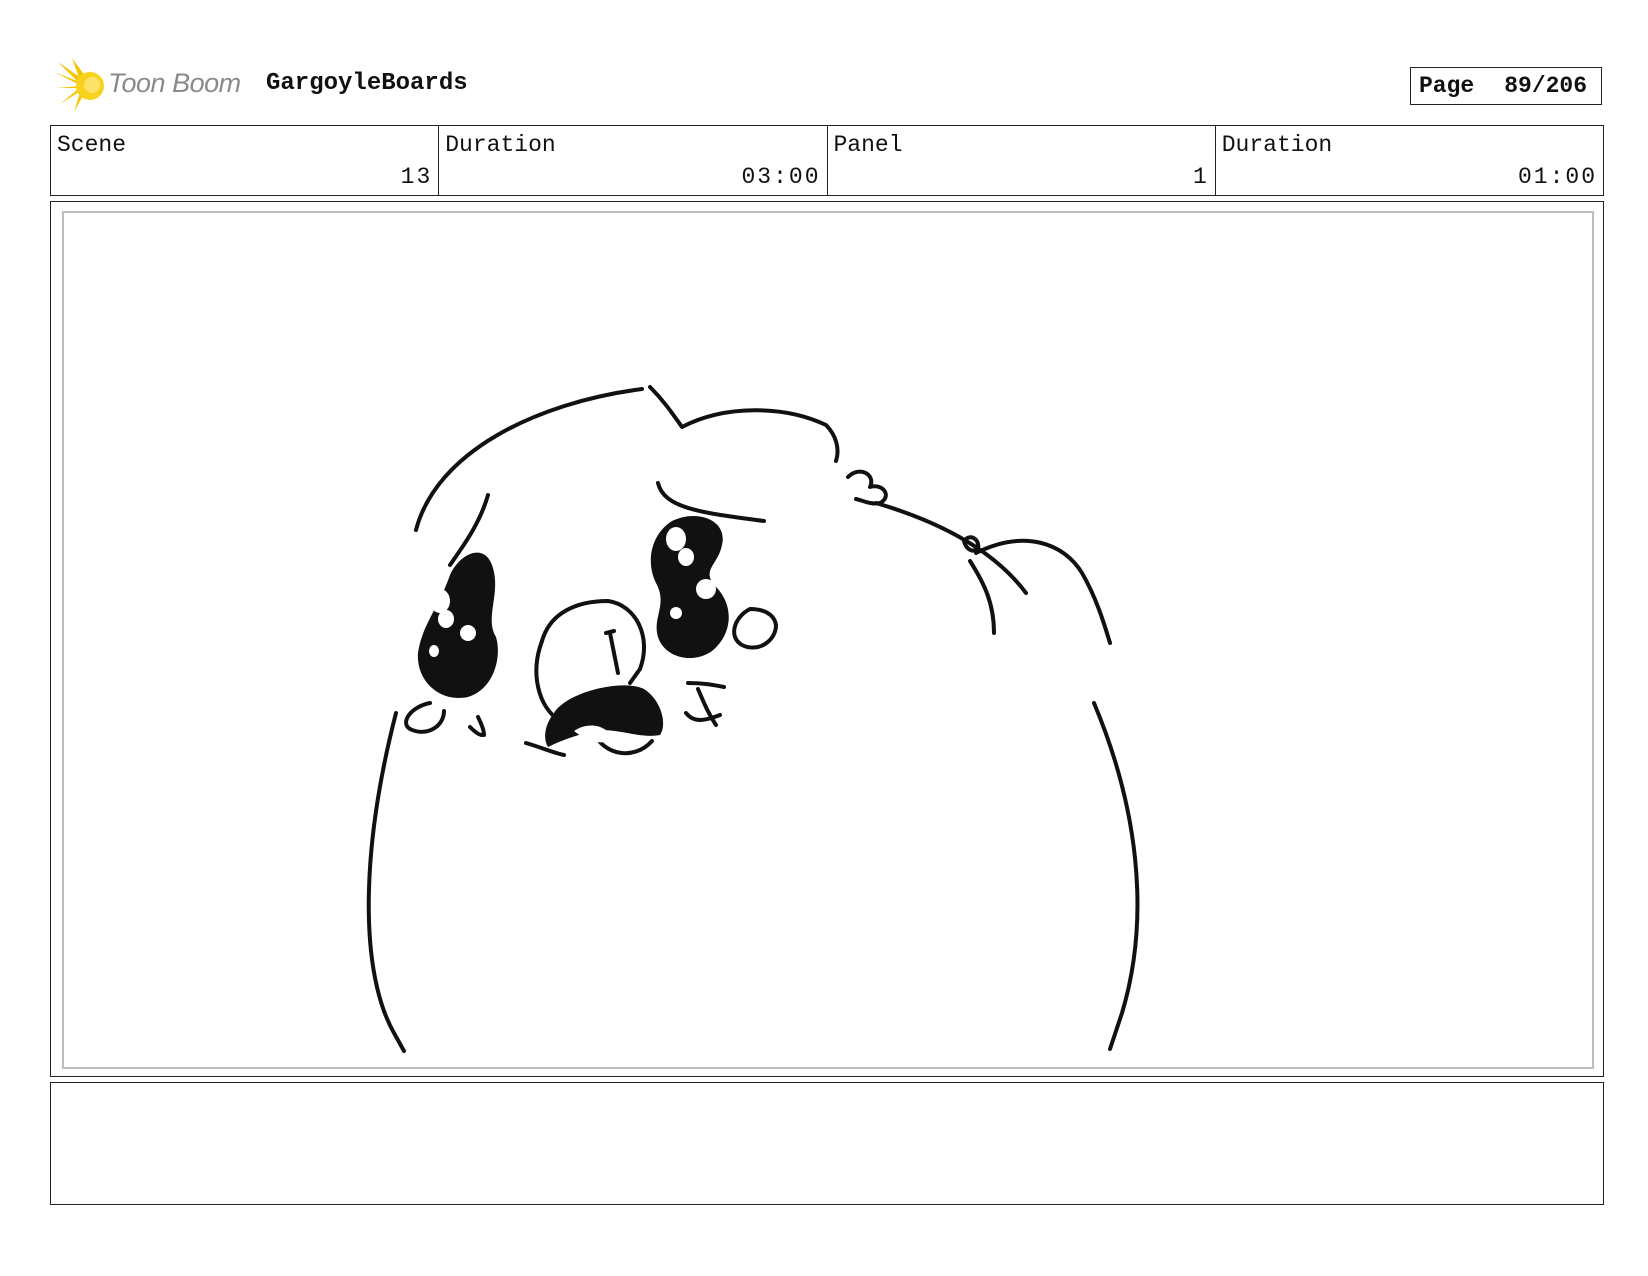 The width and height of the screenshot is (1648, 1276). I want to click on scene-duration-value: 03:00, so click(781, 177).